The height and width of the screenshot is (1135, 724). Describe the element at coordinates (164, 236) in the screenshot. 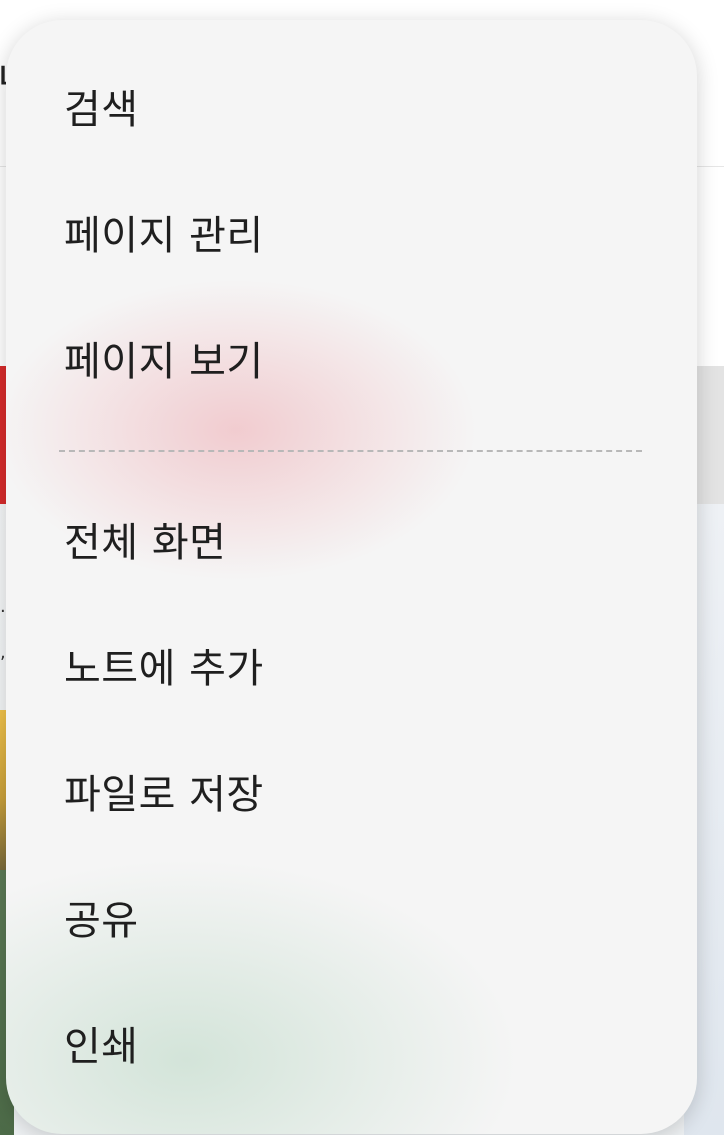

I see `menu-item-manage-pages: 페이지 관리` at that location.